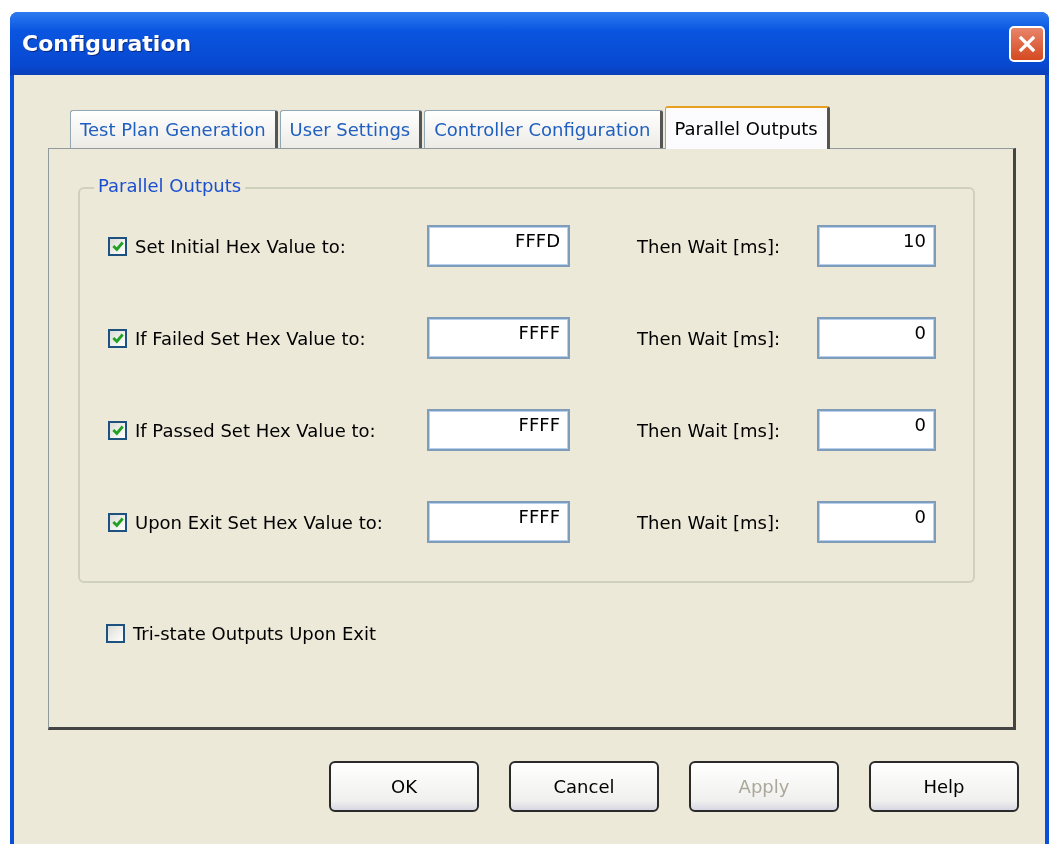 The width and height of the screenshot is (1049, 844). What do you see at coordinates (267, 522) in the screenshot?
I see `checkbox: Upon Exit Set Hex Value to:` at bounding box center [267, 522].